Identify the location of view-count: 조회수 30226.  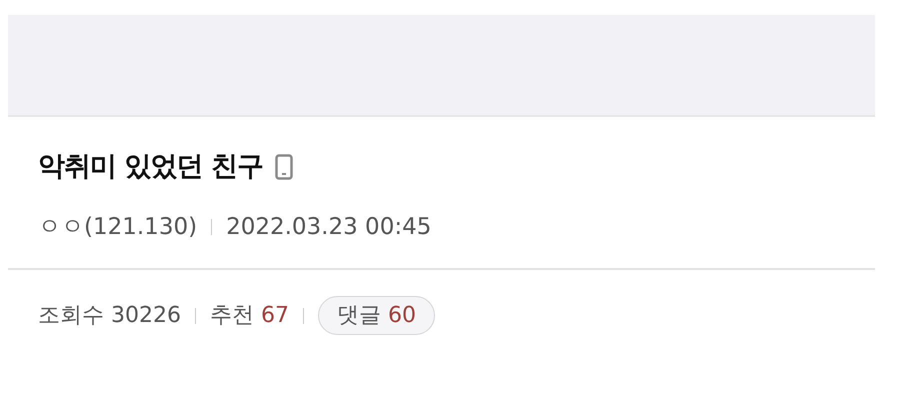
(109, 316).